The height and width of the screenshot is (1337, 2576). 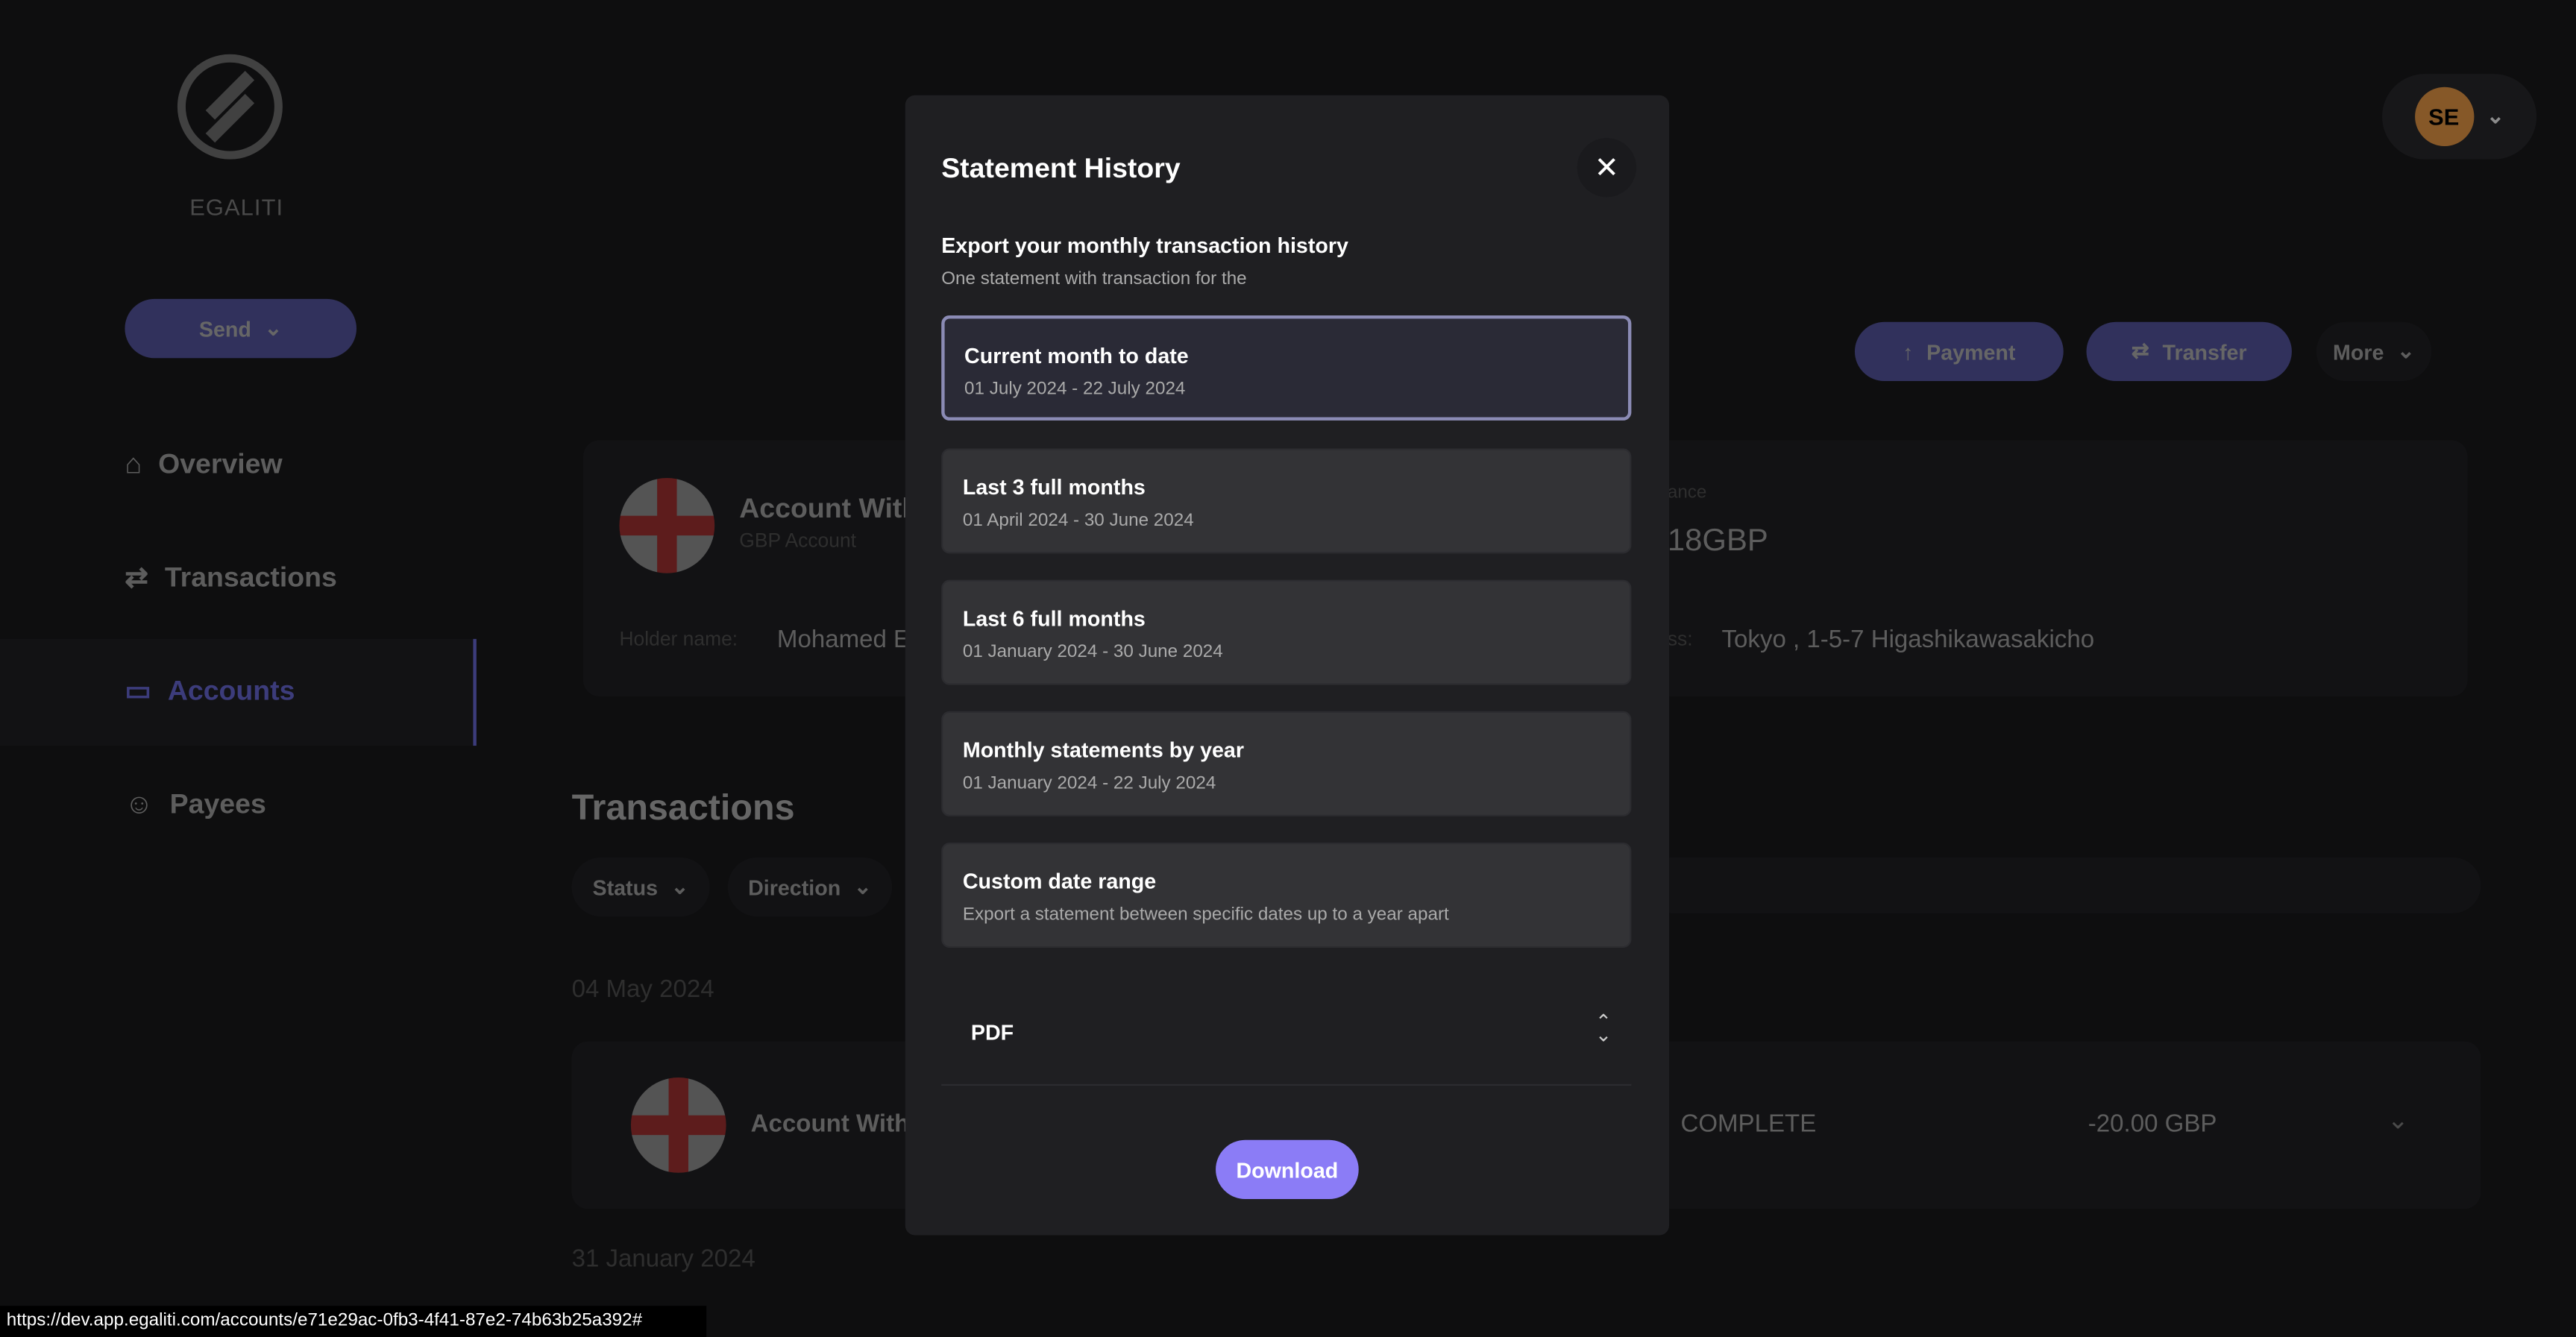 I want to click on option-title: Custom date range, so click(x=1060, y=881).